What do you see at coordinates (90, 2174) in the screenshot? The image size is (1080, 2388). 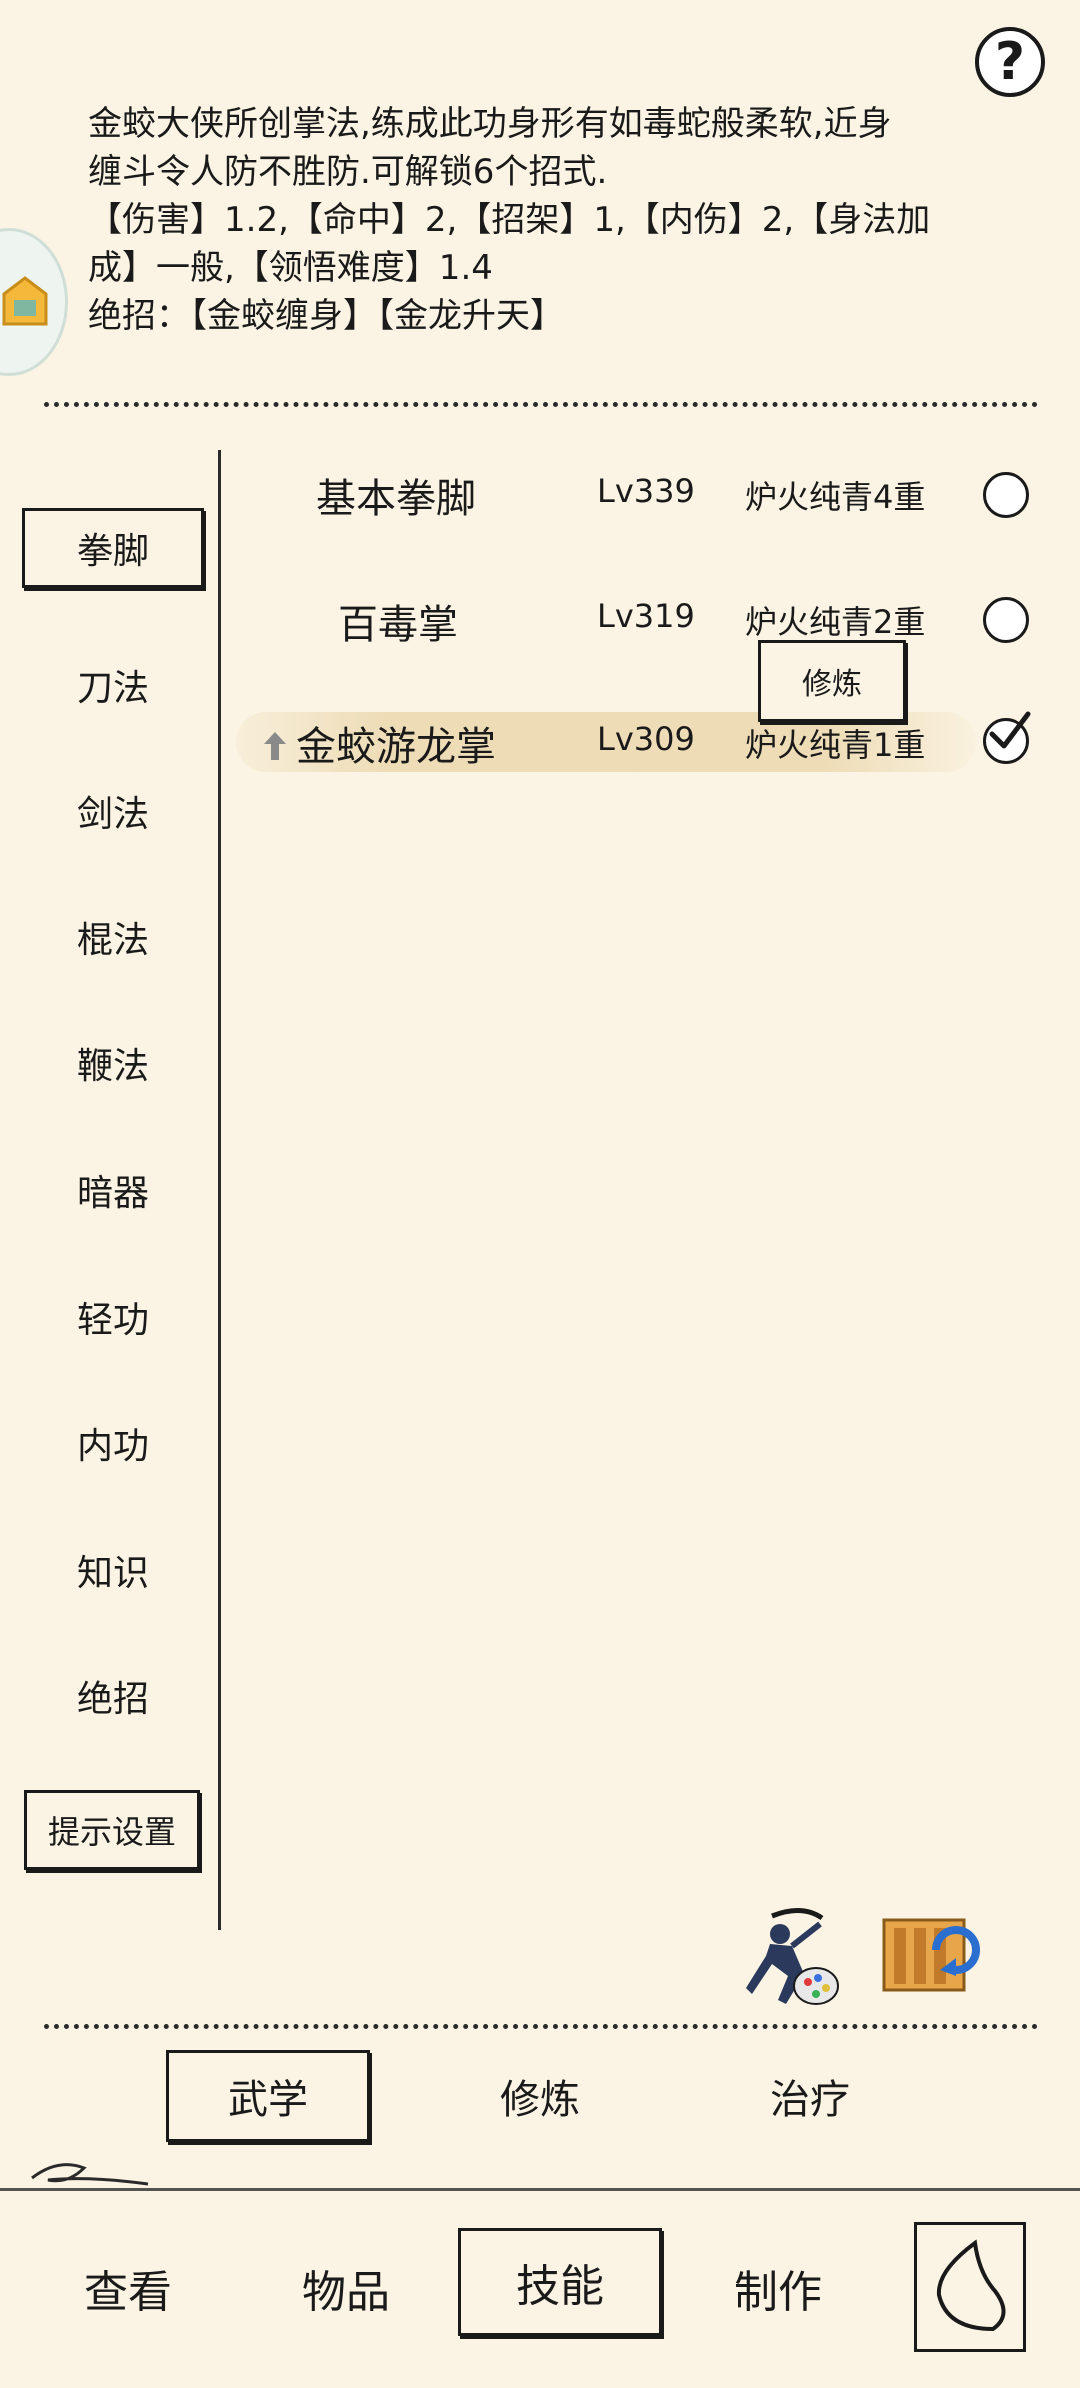 I see `brush-swirl-decoration` at bounding box center [90, 2174].